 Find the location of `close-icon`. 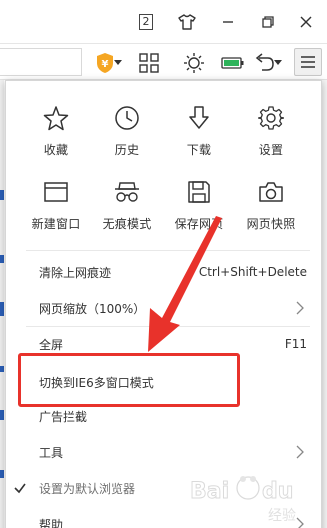

close-icon is located at coordinates (306, 22).